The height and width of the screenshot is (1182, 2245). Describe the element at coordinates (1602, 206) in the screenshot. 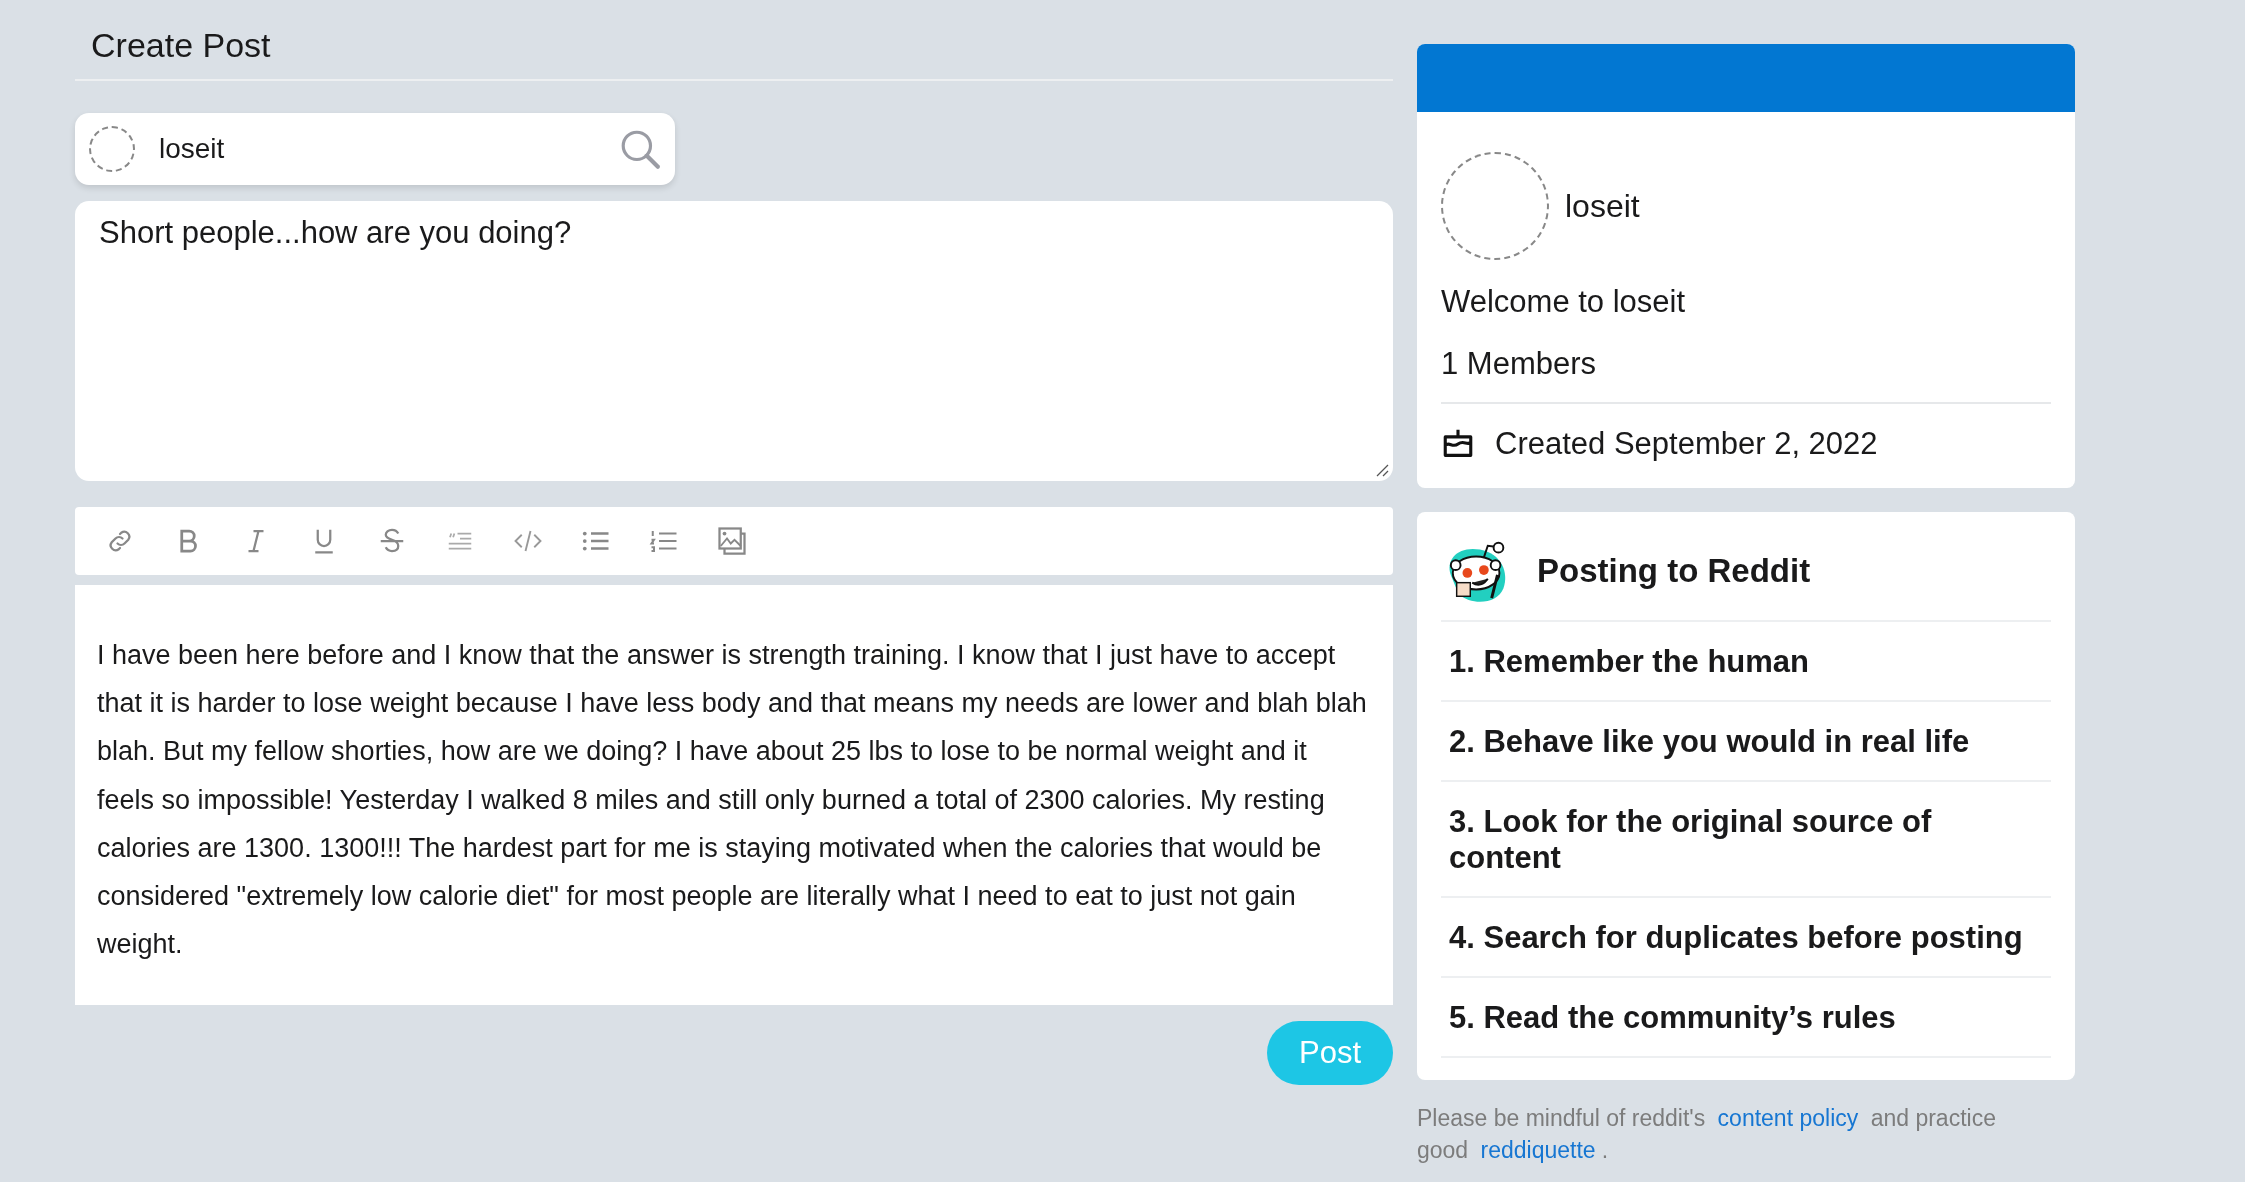

I see `community-name: loseit` at that location.